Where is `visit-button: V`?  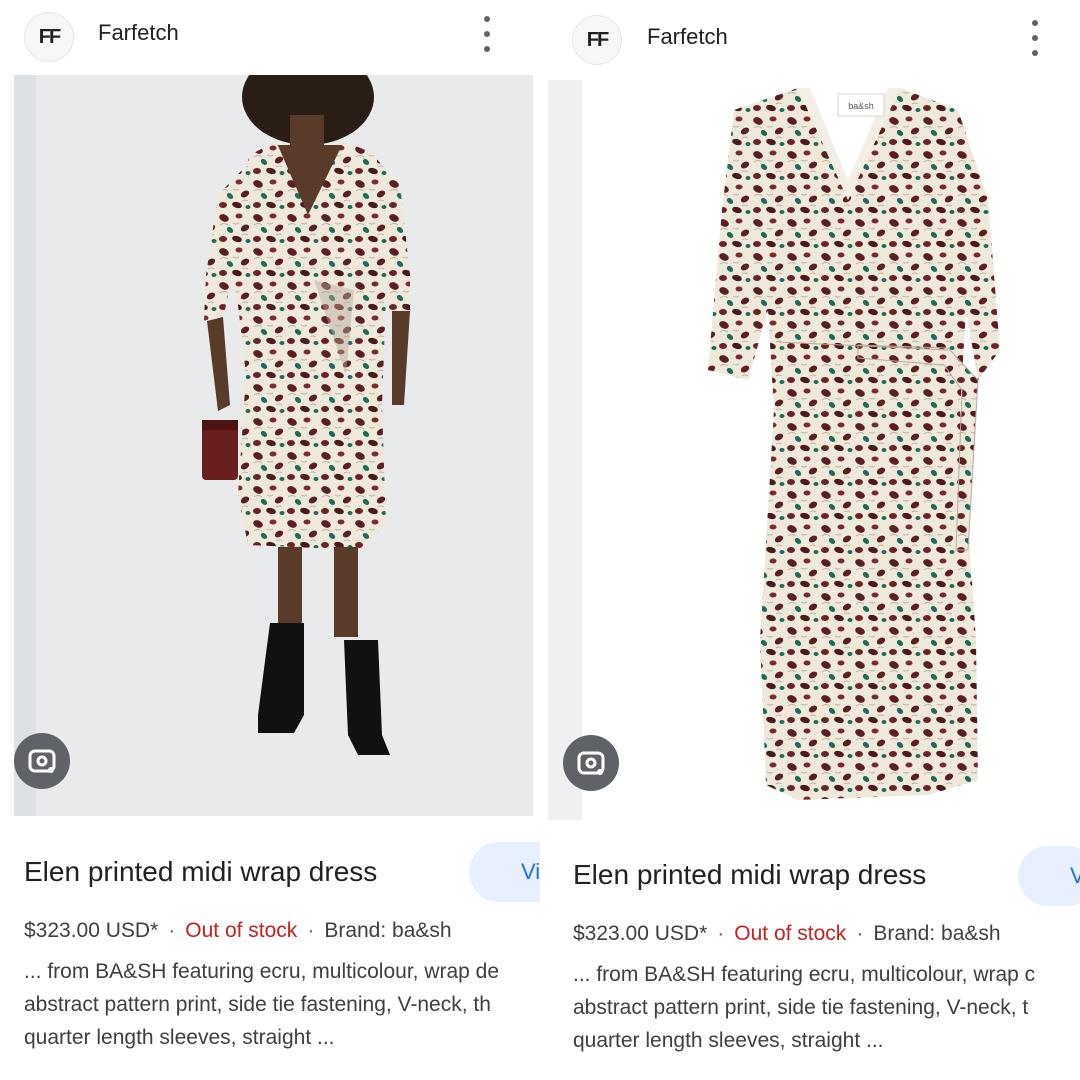
visit-button: V is located at coordinates (1049, 876).